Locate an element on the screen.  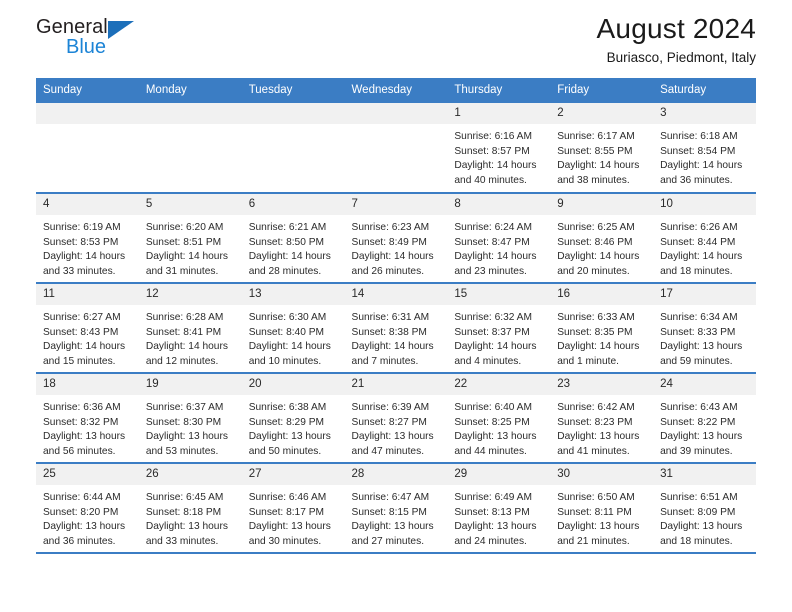
sunset-time: Sunset: 8:50 PM is located at coordinates (286, 242).